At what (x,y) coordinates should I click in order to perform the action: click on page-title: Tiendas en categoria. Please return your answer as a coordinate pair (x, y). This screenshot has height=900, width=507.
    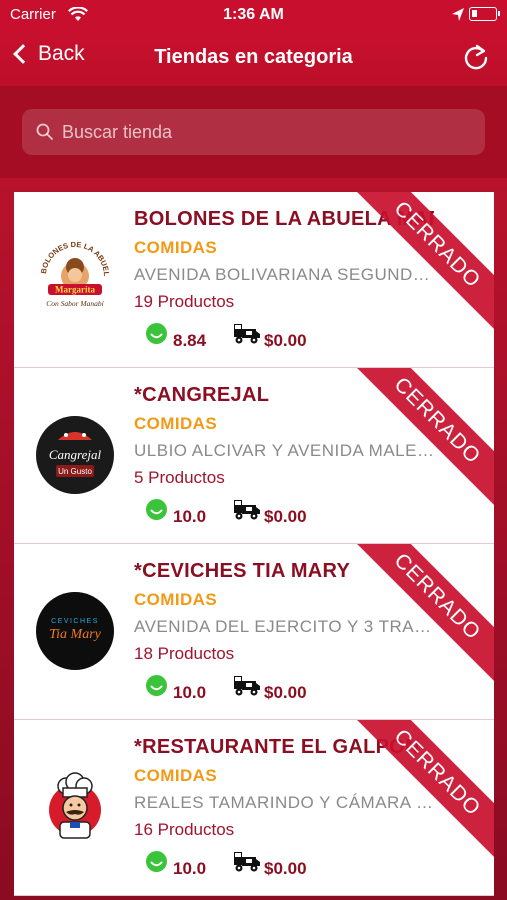
    Looking at the image, I should click on (253, 57).